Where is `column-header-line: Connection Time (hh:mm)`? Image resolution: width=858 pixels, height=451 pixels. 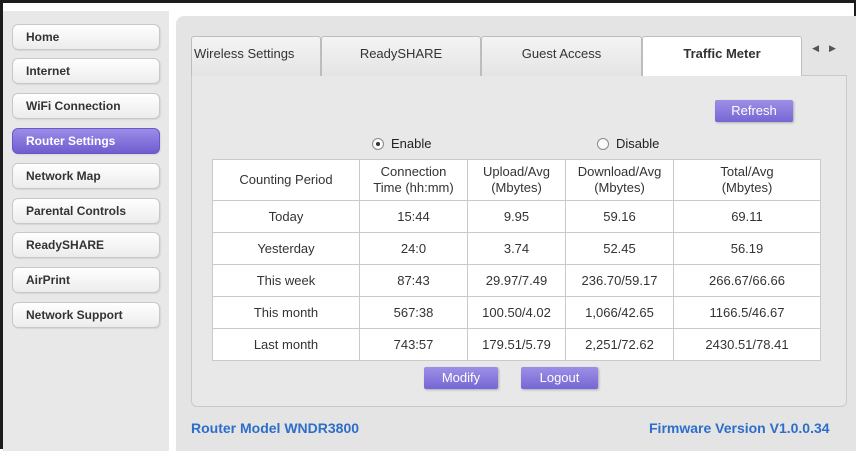 column-header-line: Connection Time (hh:mm) is located at coordinates (413, 179).